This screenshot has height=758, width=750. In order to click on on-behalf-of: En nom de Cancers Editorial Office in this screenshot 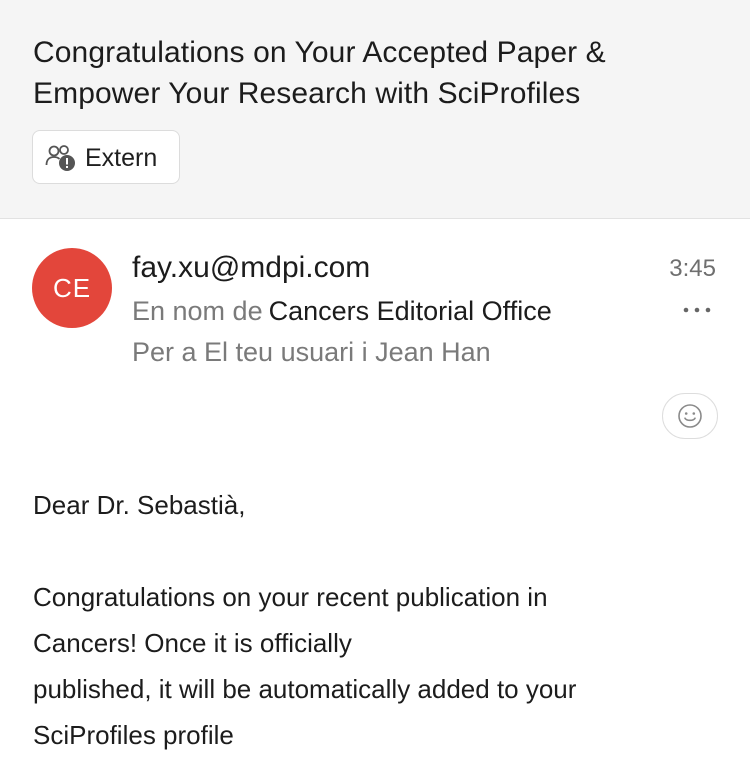, I will do `click(342, 311)`.